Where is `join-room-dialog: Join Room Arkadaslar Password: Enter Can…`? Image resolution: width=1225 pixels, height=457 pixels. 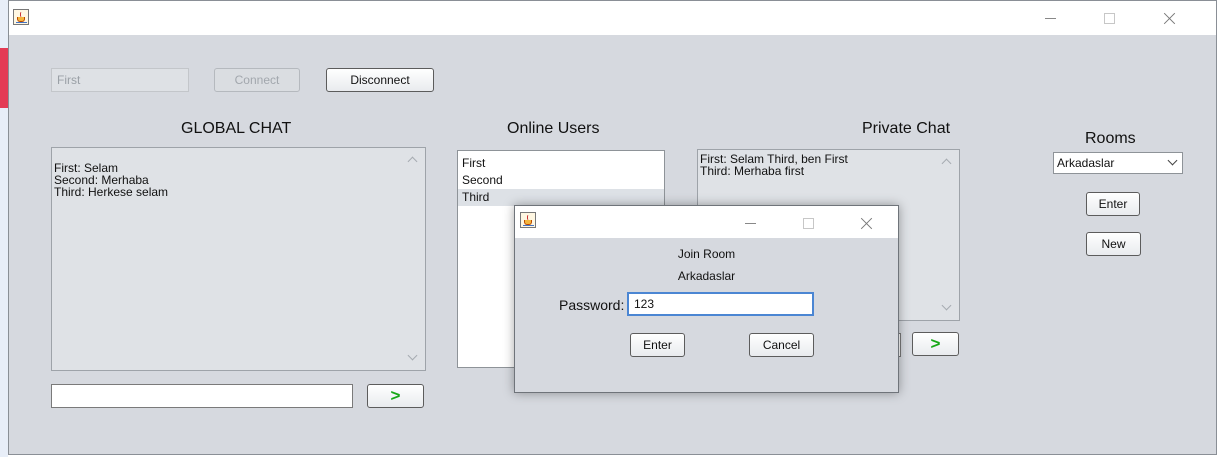
join-room-dialog: Join Room Arkadaslar Password: Enter Can… is located at coordinates (706, 299).